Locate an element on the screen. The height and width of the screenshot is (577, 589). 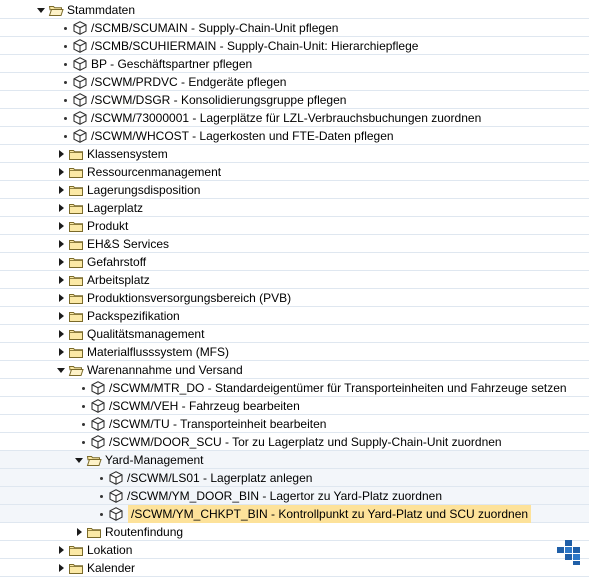
tree-item-prdvc: /SCWM/PRDVC - Endgeräte pflegen is located at coordinates (173, 82).